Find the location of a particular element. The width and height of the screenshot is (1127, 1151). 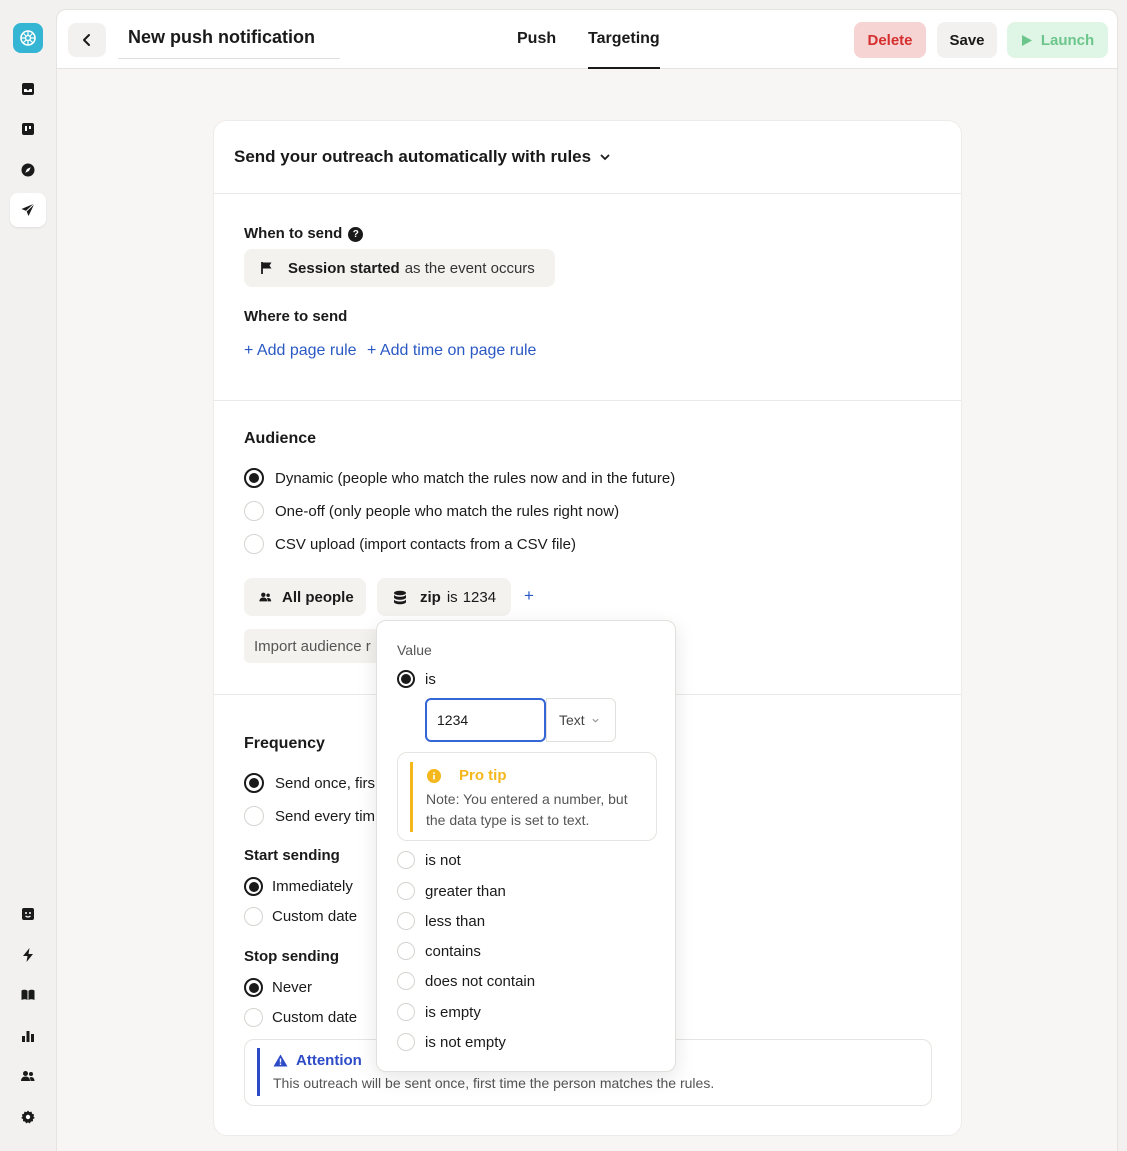

delete-button: Delete is located at coordinates (890, 40).